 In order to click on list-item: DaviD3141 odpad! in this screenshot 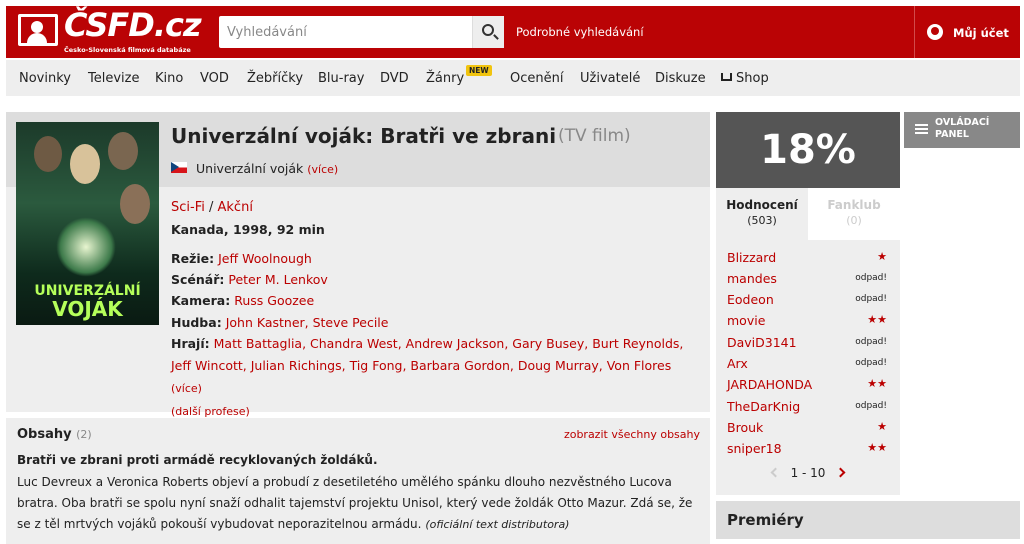, I will do `click(810, 345)`.